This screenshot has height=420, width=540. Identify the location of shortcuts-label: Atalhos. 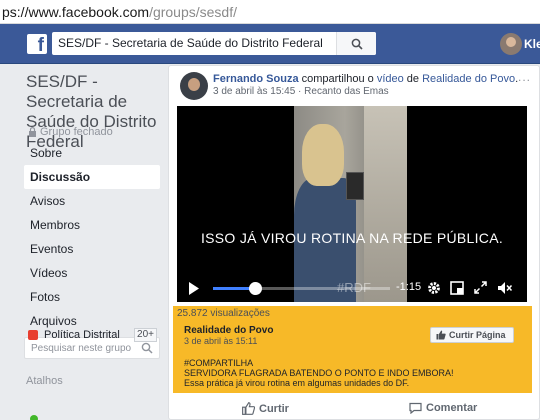
(44, 381).